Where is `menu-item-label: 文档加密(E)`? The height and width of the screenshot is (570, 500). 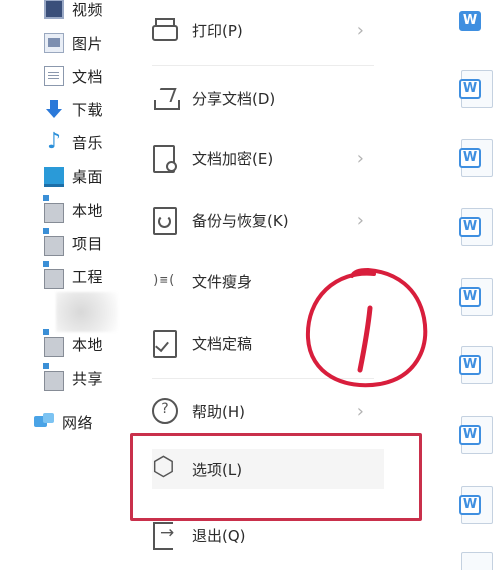 menu-item-label: 文档加密(E) is located at coordinates (233, 158).